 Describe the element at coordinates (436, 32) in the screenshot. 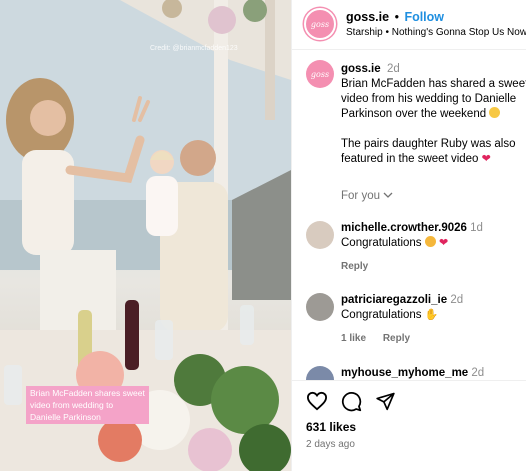

I see `audio-track: Starship • Nothing's Gonna Stop Us Now` at that location.